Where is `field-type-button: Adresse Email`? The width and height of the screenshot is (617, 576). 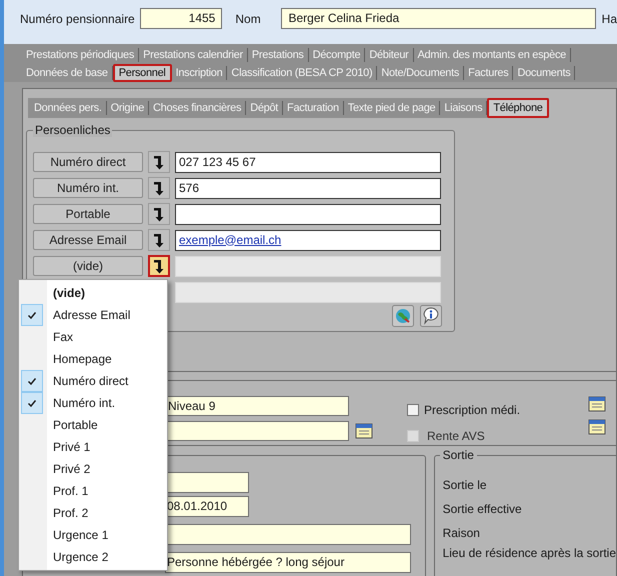
field-type-button: Adresse Email is located at coordinates (88, 240).